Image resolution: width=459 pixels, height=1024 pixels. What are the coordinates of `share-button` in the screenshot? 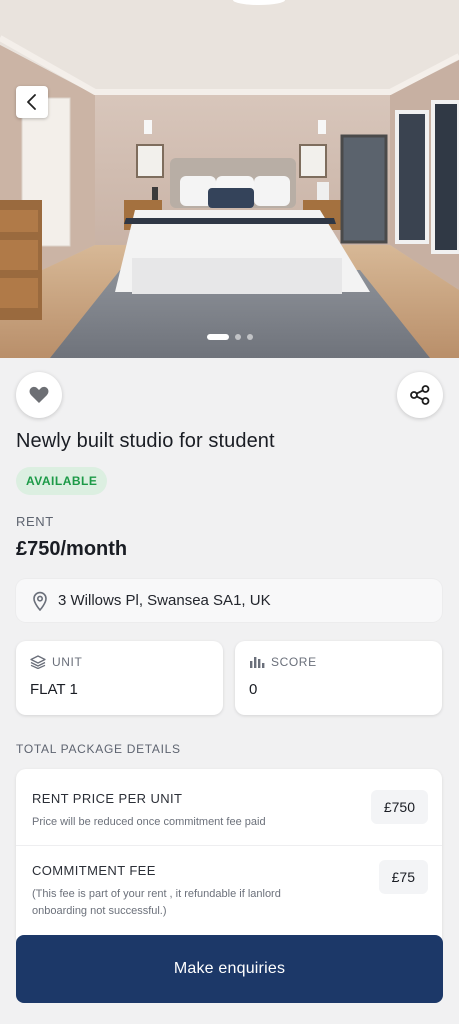 It's located at (420, 395).